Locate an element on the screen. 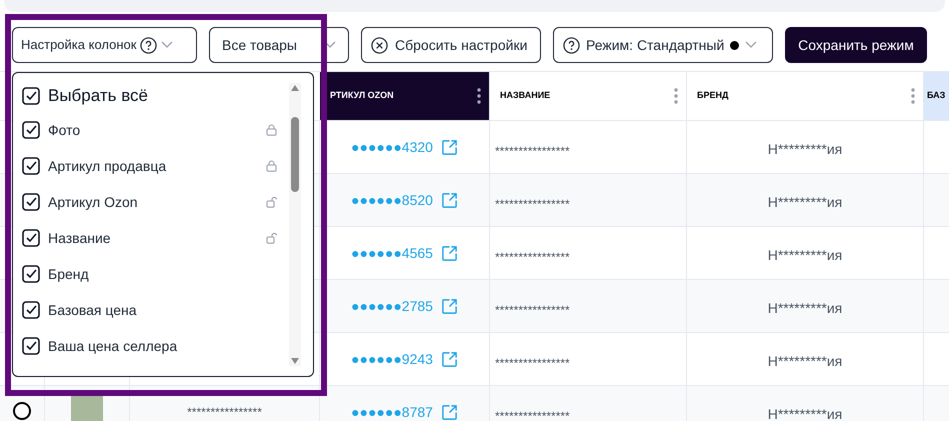  column-option: Ваша цена селлера is located at coordinates (162, 346).